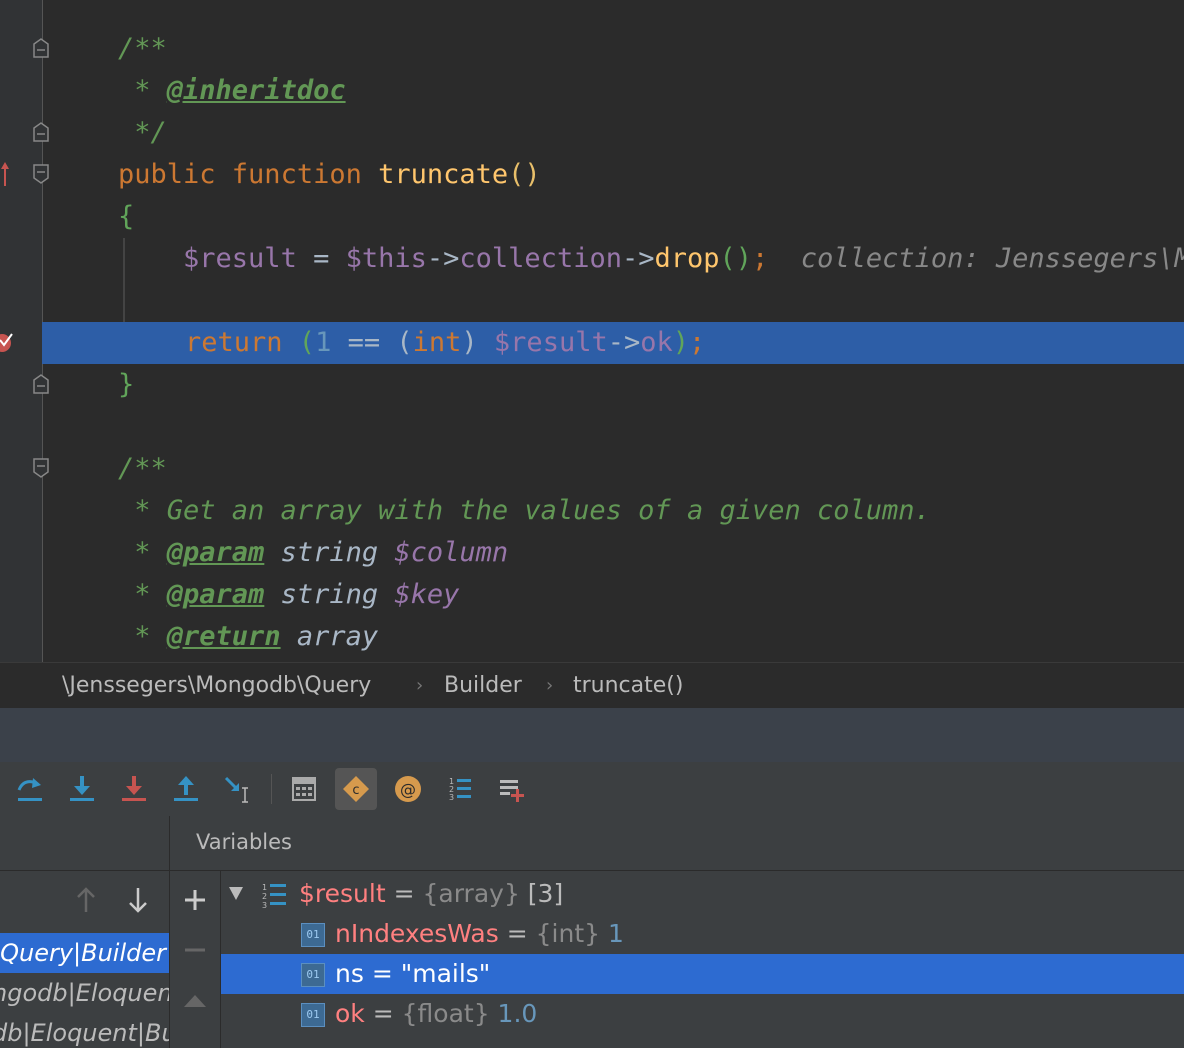 The width and height of the screenshot is (1184, 1048). What do you see at coordinates (702, 894) in the screenshot?
I see `variable-row-result: 123 $result = {array} [3]` at bounding box center [702, 894].